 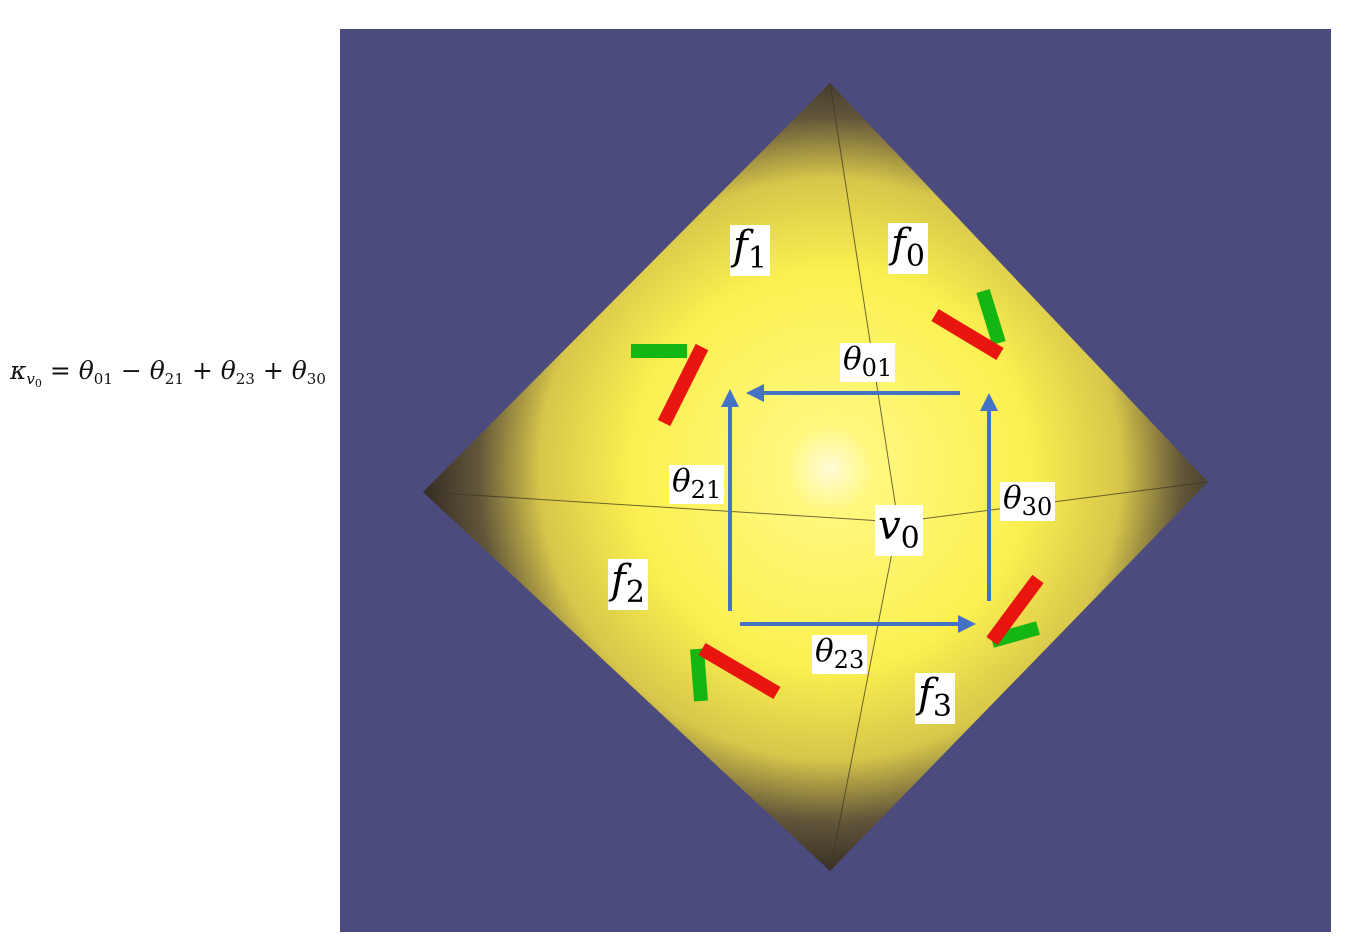 I want to click on vertex-symbol: v, so click(x=889, y=526).